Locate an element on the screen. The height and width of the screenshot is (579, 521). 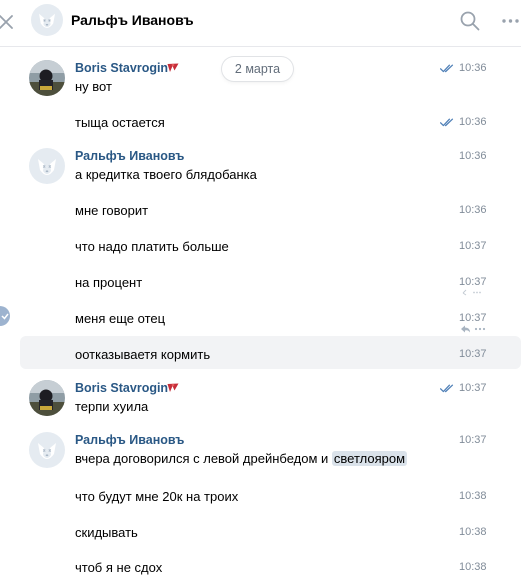
message-text: чтоб я не сдох is located at coordinates (119, 567).